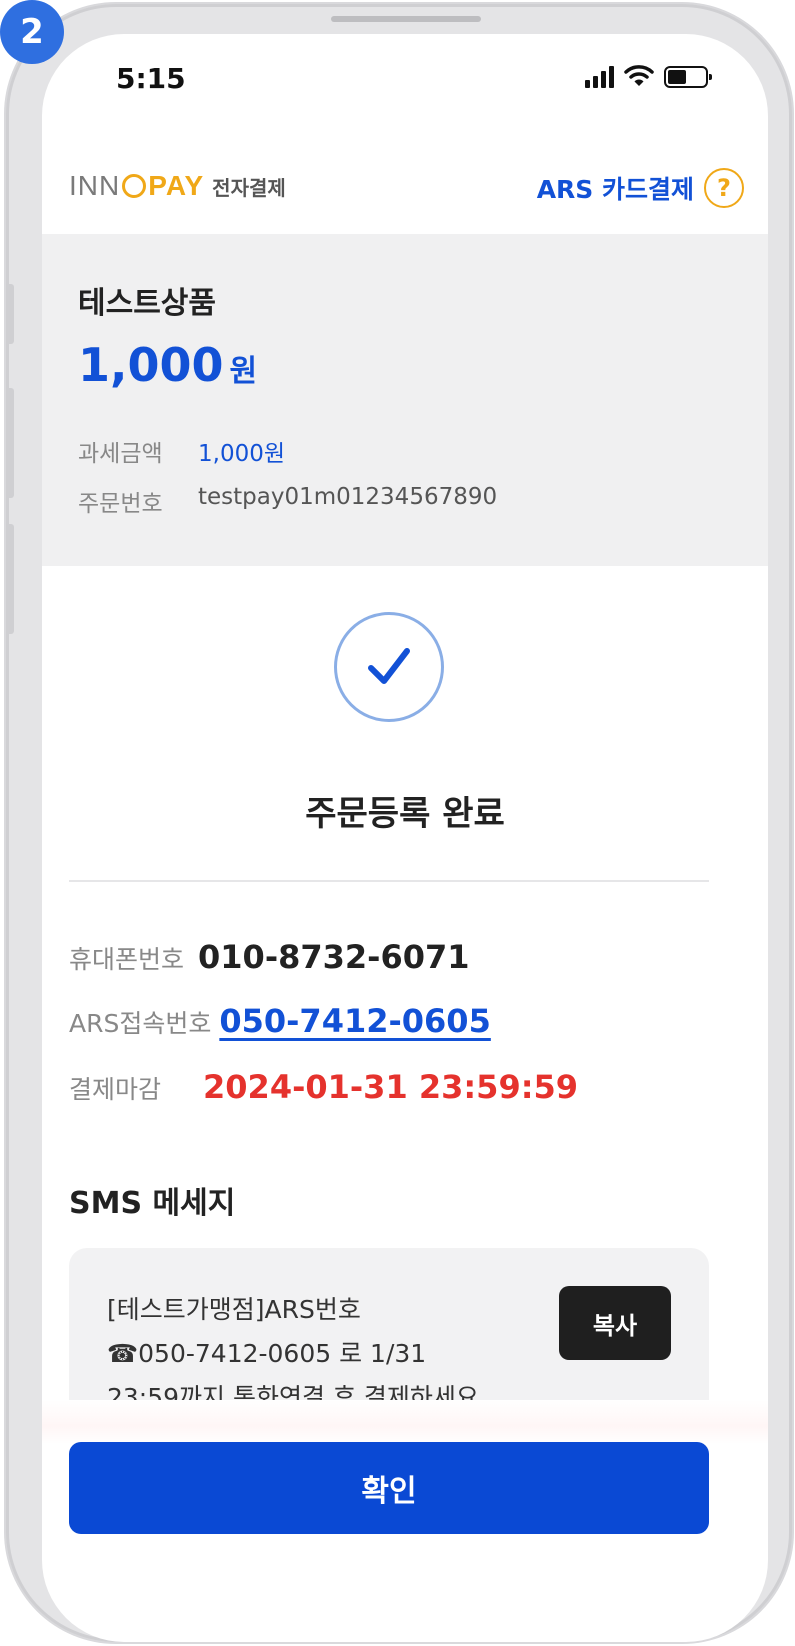 The image size is (795, 1646). I want to click on bulb-icon, so click(134, 186).